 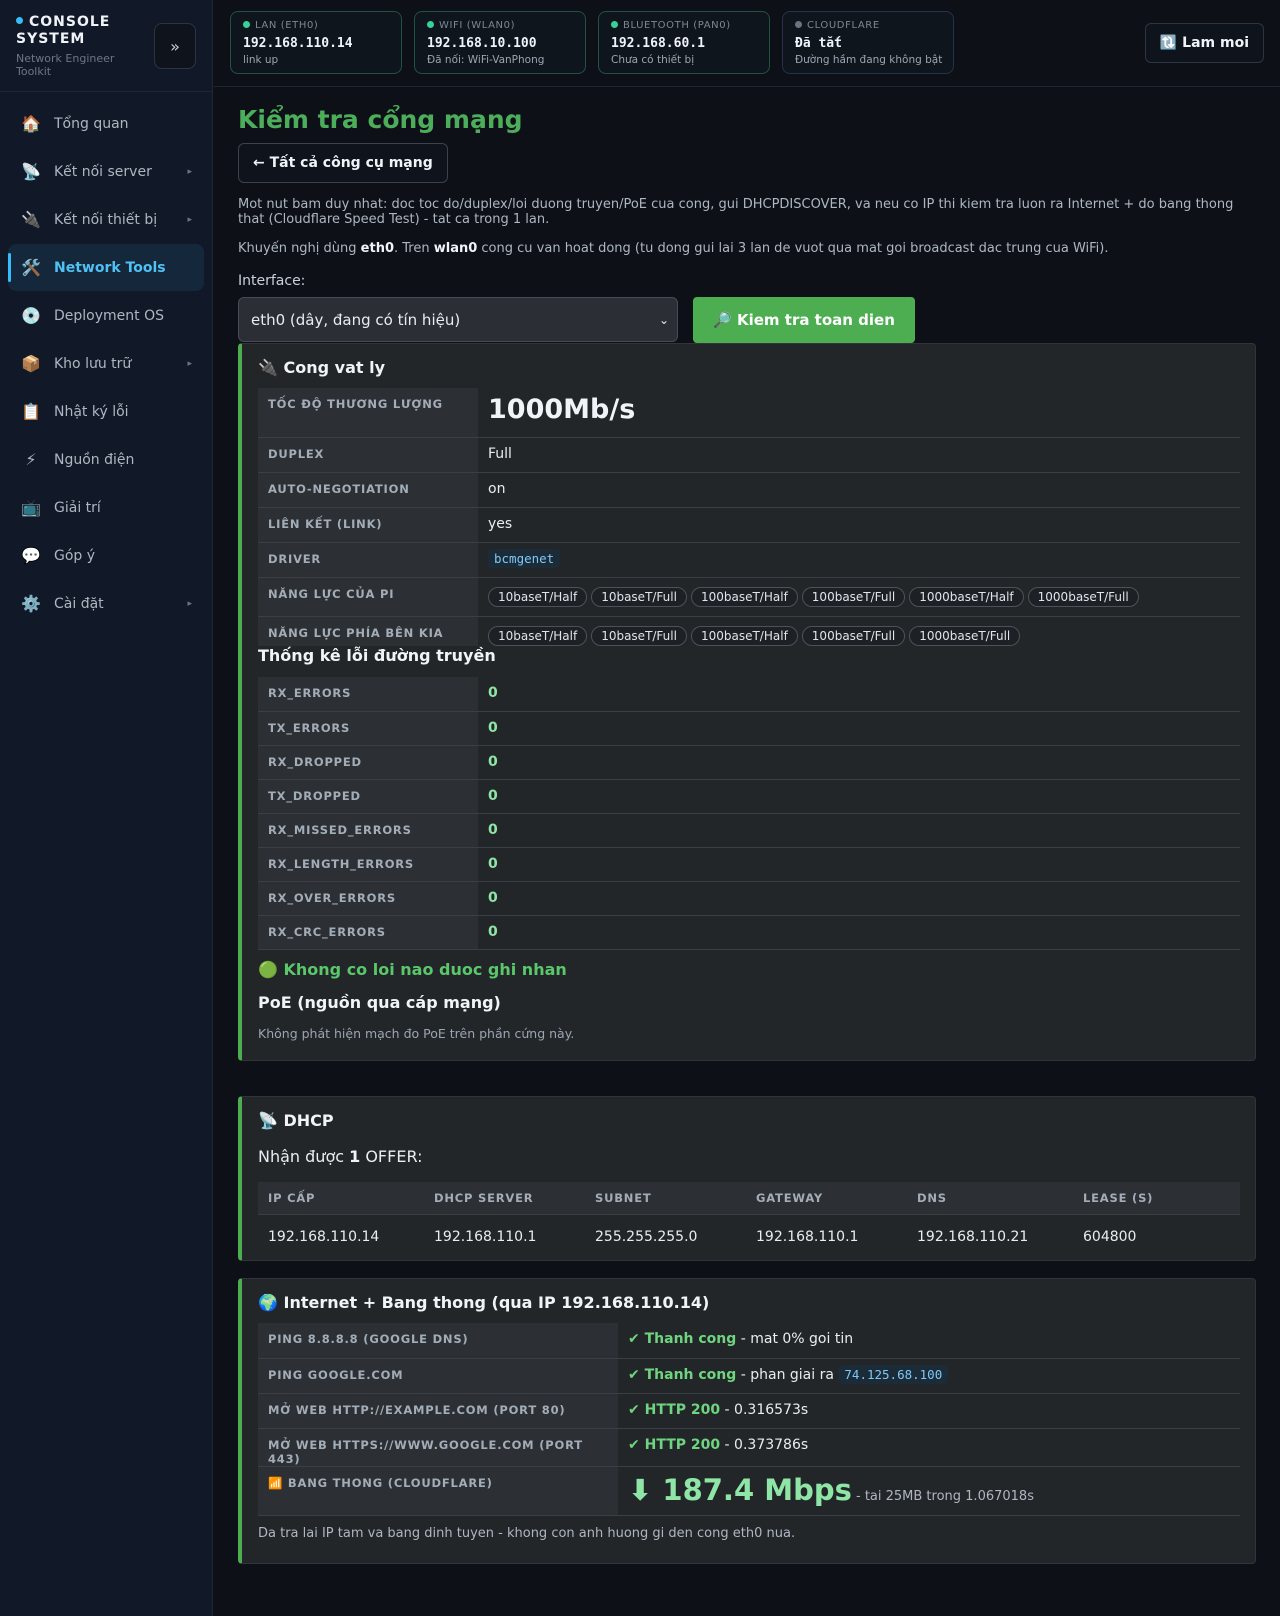 I want to click on bandwidth-detail: - tai 25MB trong 1.067018s, so click(x=942, y=1496).